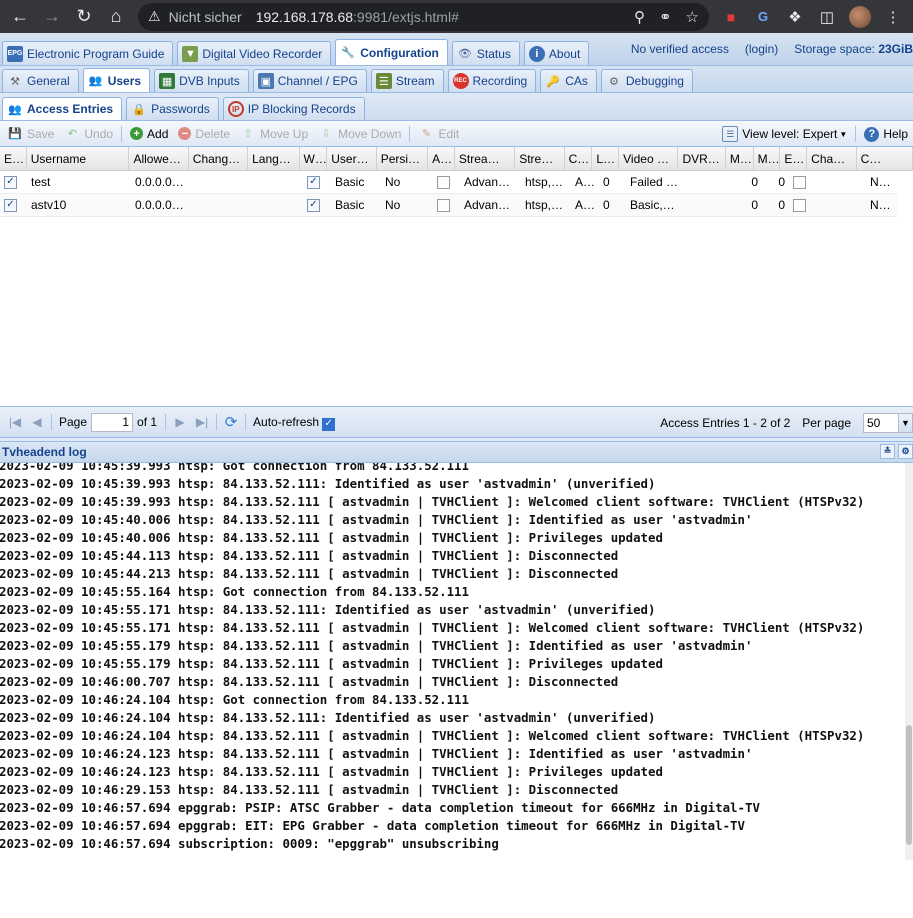 This screenshot has height=918, width=913. What do you see at coordinates (40, 80) in the screenshot?
I see `tab-general: ⚒ General` at bounding box center [40, 80].